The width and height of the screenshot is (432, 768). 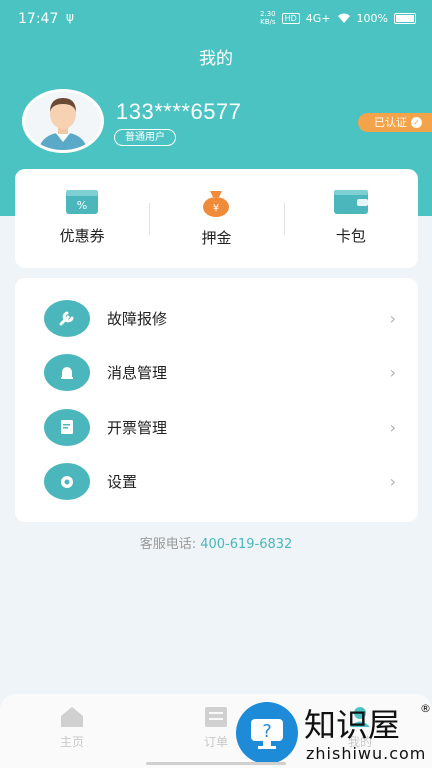 What do you see at coordinates (318, 18) in the screenshot?
I see `network-type: 4G+` at bounding box center [318, 18].